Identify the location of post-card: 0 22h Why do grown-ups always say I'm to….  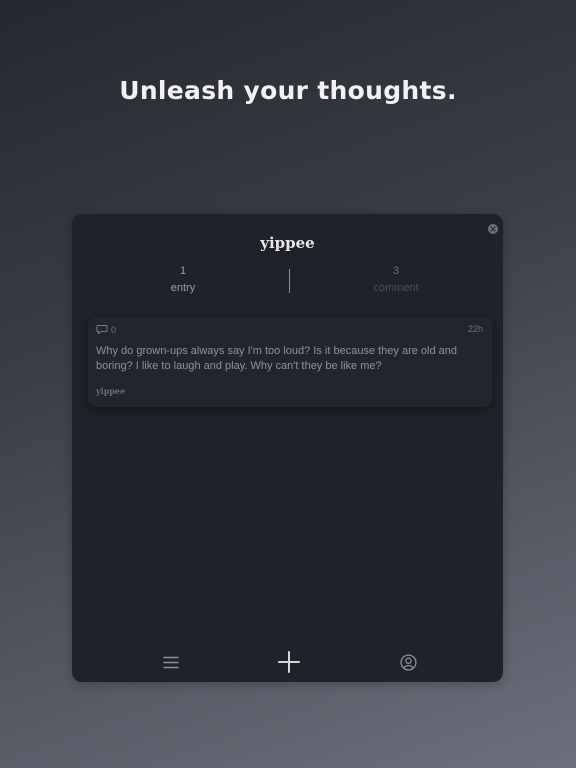
(290, 362).